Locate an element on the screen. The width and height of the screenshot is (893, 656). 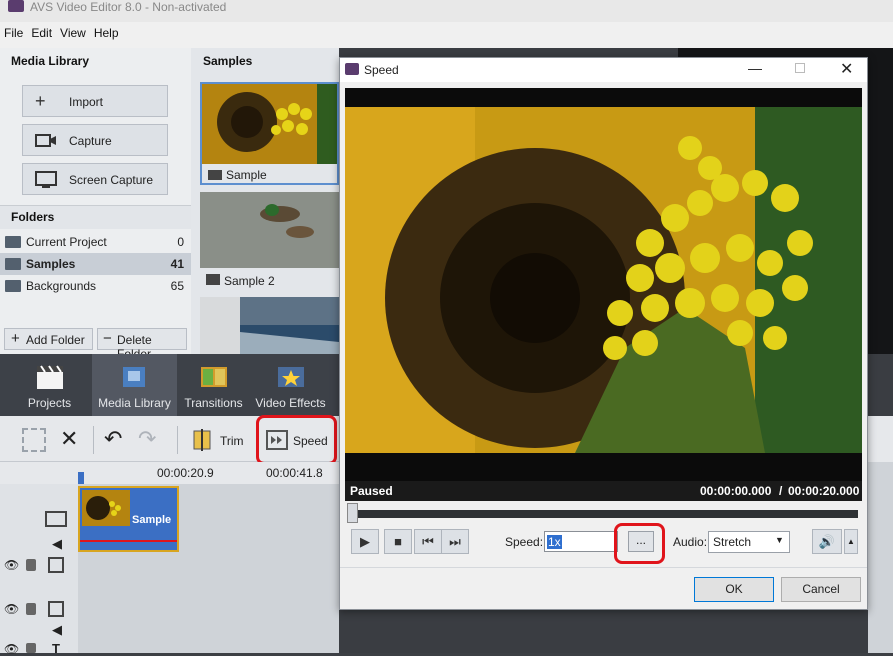
add-folder-label: Add Folder is located at coordinates (55, 340).